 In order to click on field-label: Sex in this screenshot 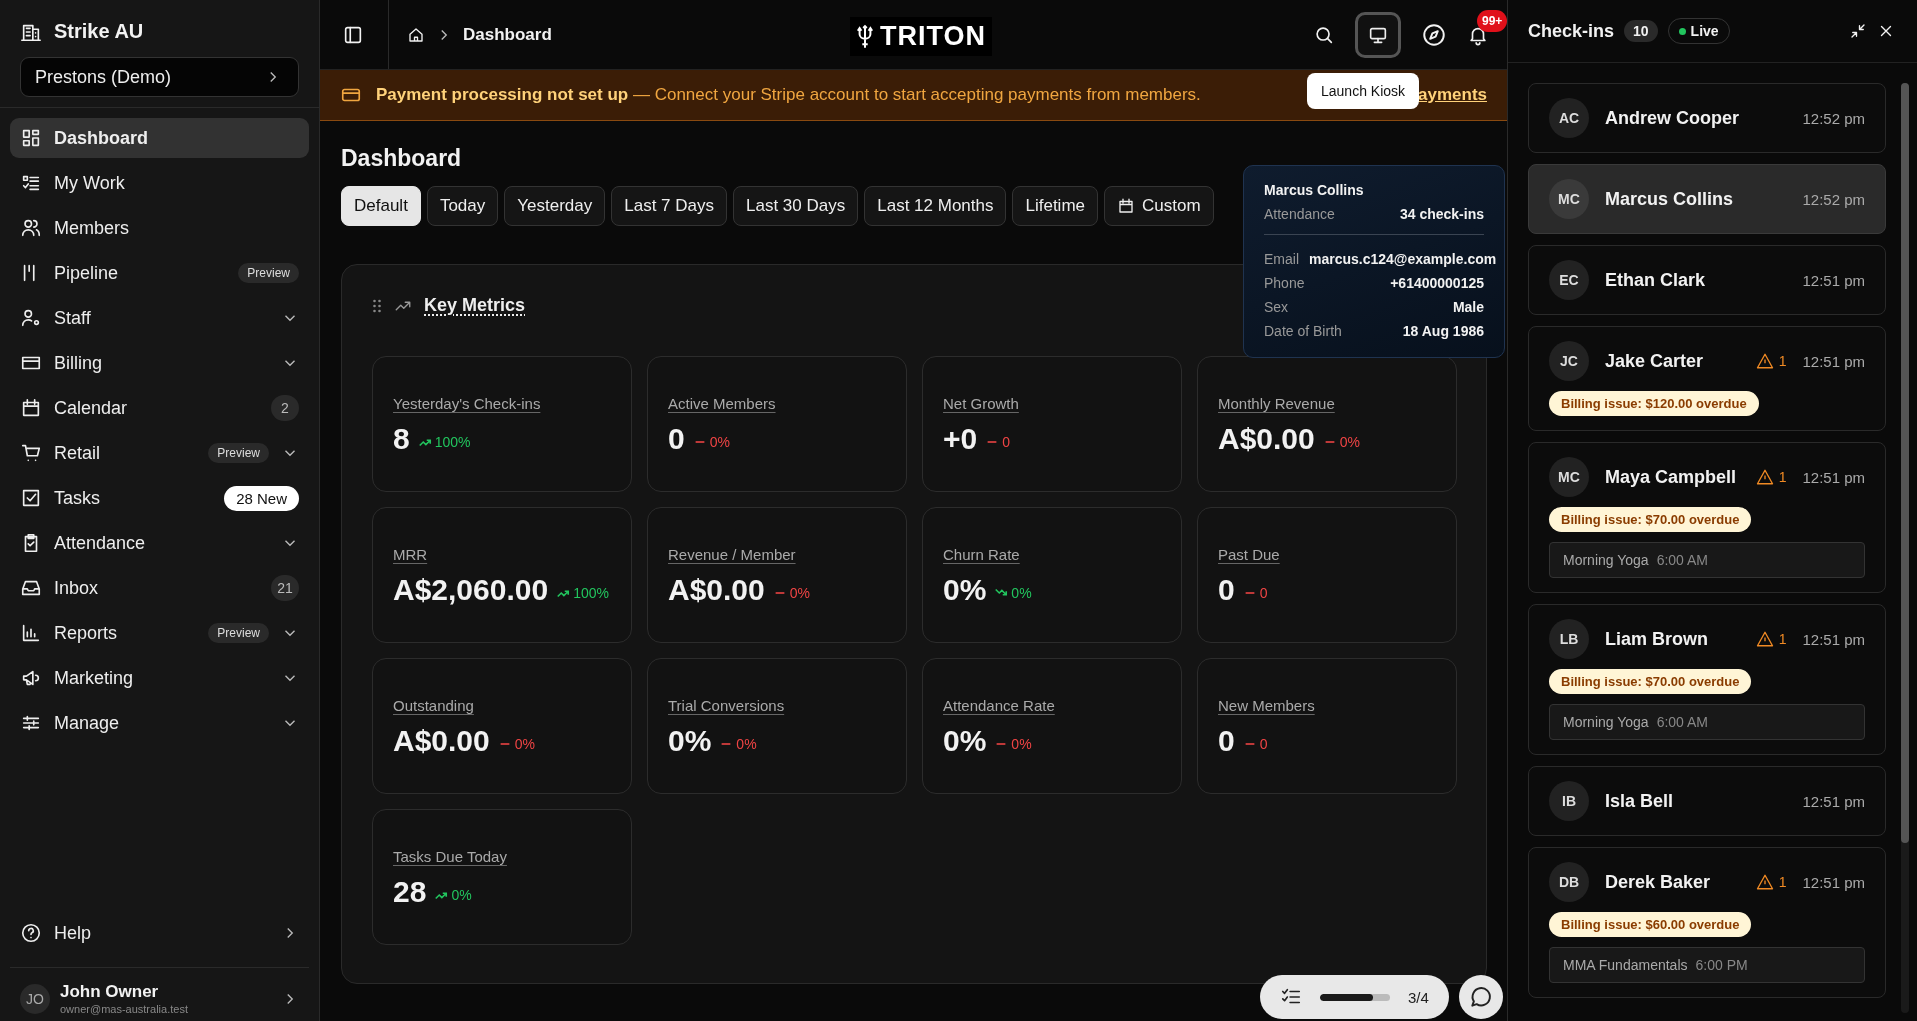, I will do `click(1276, 307)`.